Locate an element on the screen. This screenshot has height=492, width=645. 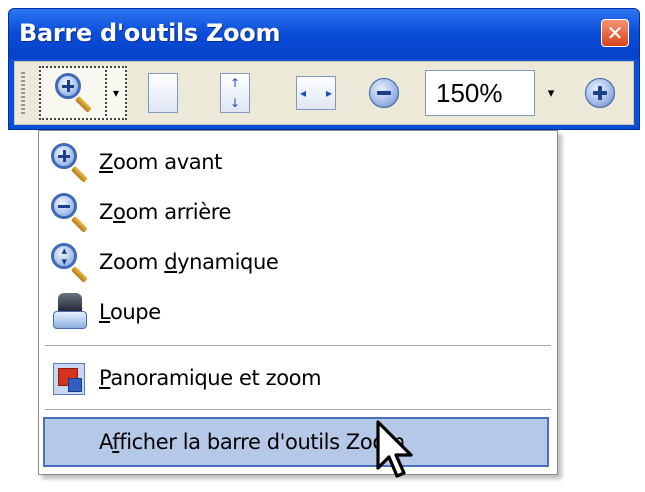
zoom-tool-split-button: ▾ is located at coordinates (83, 93).